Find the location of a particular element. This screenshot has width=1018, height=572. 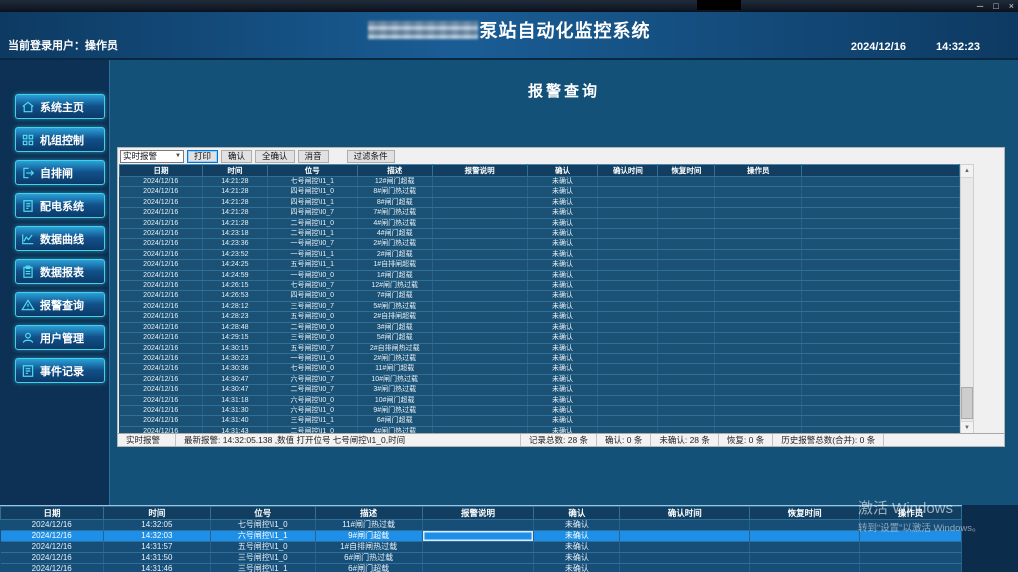

cell: 5#闸门热过载 is located at coordinates (395, 307).